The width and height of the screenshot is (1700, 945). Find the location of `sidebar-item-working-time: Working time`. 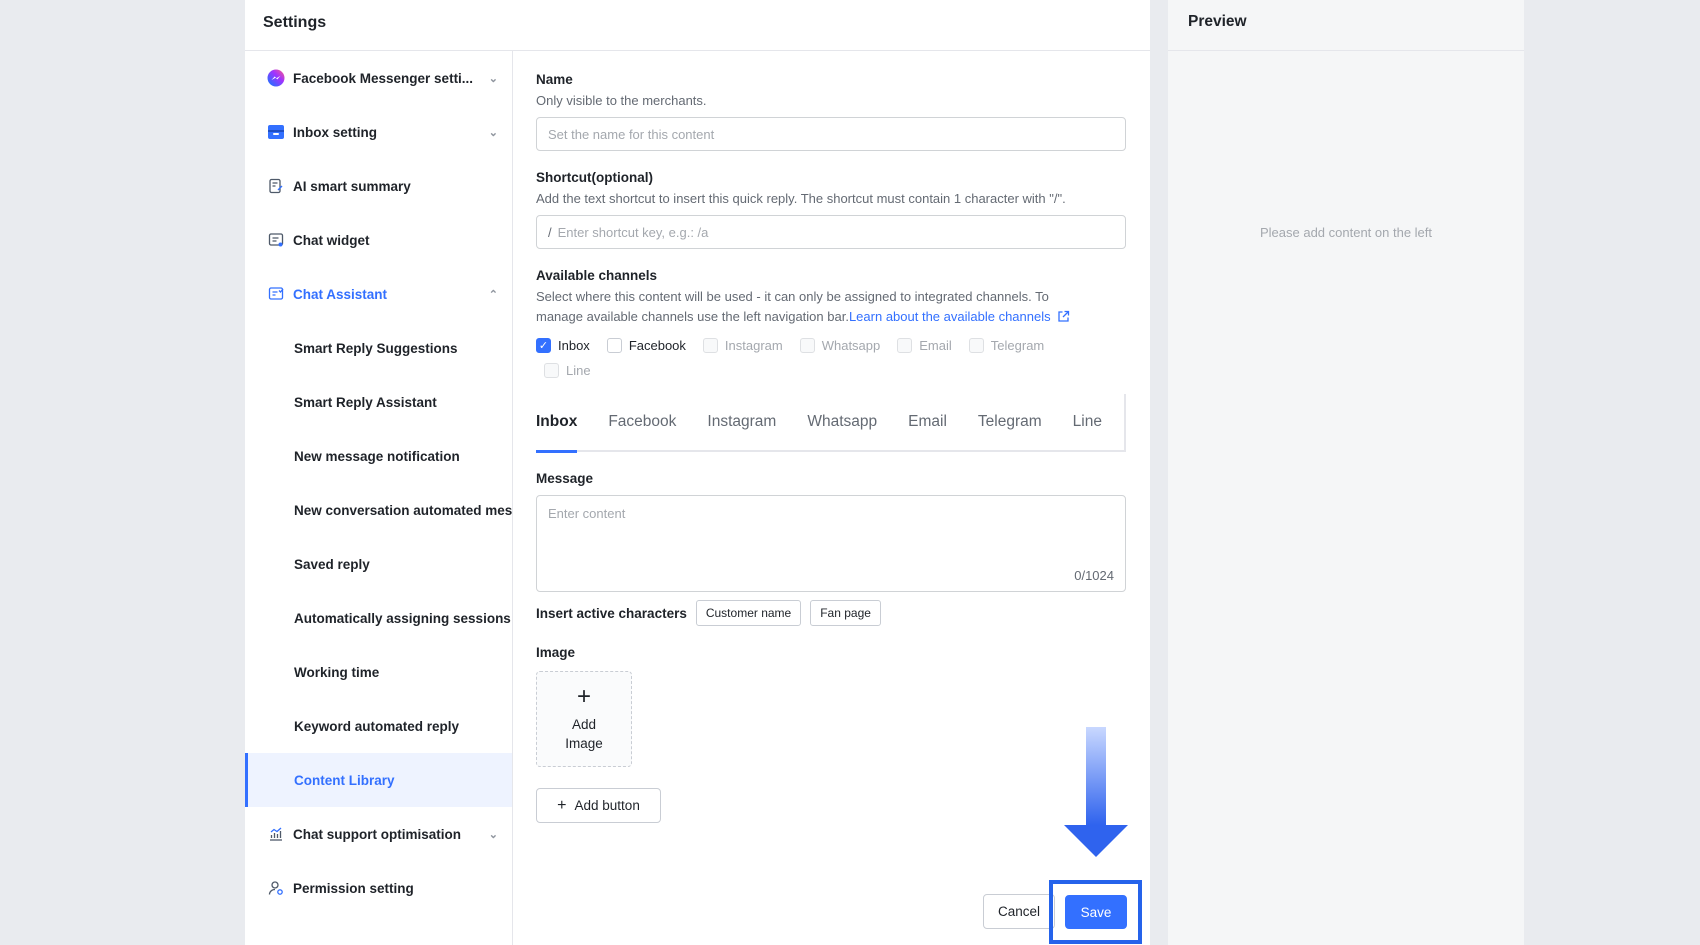

sidebar-item-working-time: Working time is located at coordinates (378, 672).